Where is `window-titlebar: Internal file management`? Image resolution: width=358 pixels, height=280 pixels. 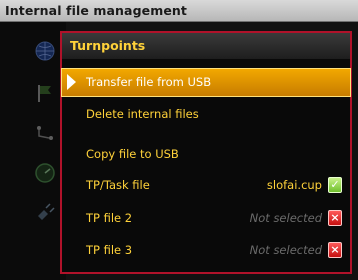
window-titlebar: Internal file management is located at coordinates (179, 11).